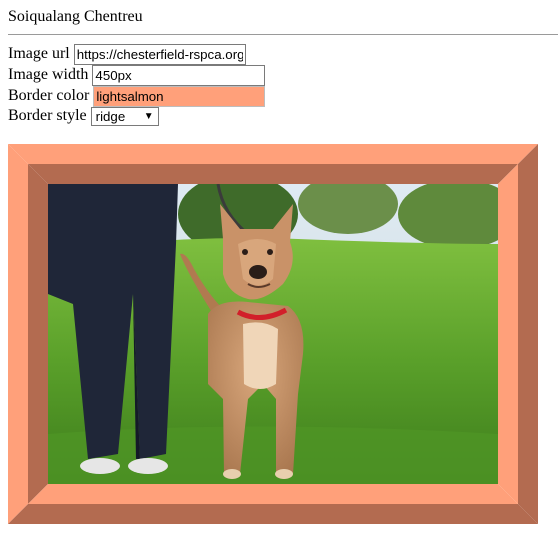  I want to click on image-width-input, so click(179, 75).